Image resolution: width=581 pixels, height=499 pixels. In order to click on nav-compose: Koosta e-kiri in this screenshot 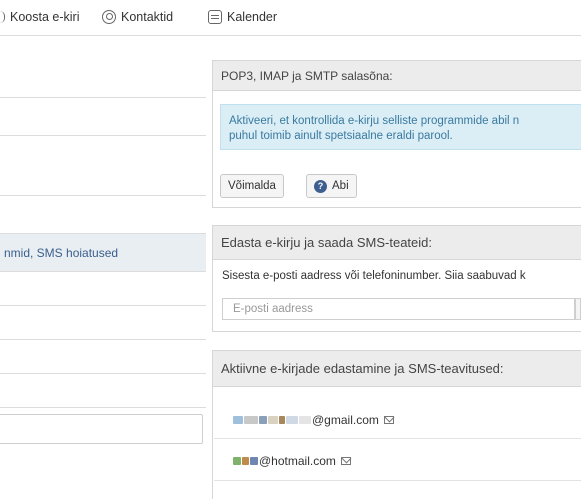, I will do `click(39, 17)`.